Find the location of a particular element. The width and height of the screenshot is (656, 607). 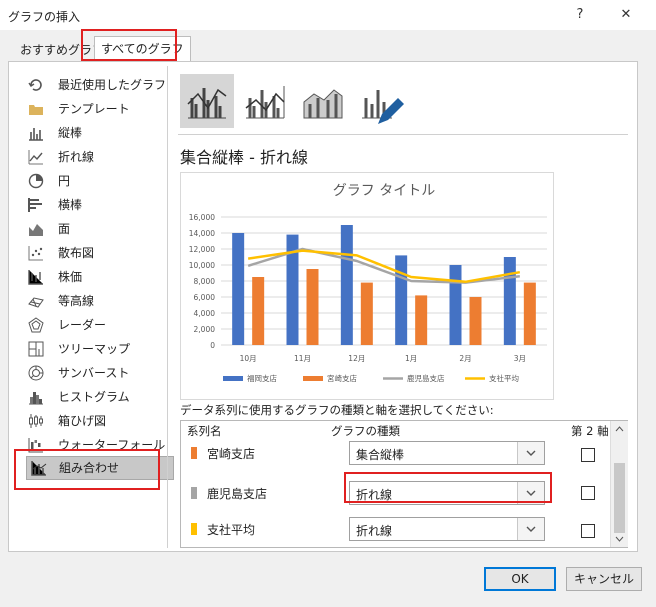

window-title: グラフの挿入 is located at coordinates (44, 17).